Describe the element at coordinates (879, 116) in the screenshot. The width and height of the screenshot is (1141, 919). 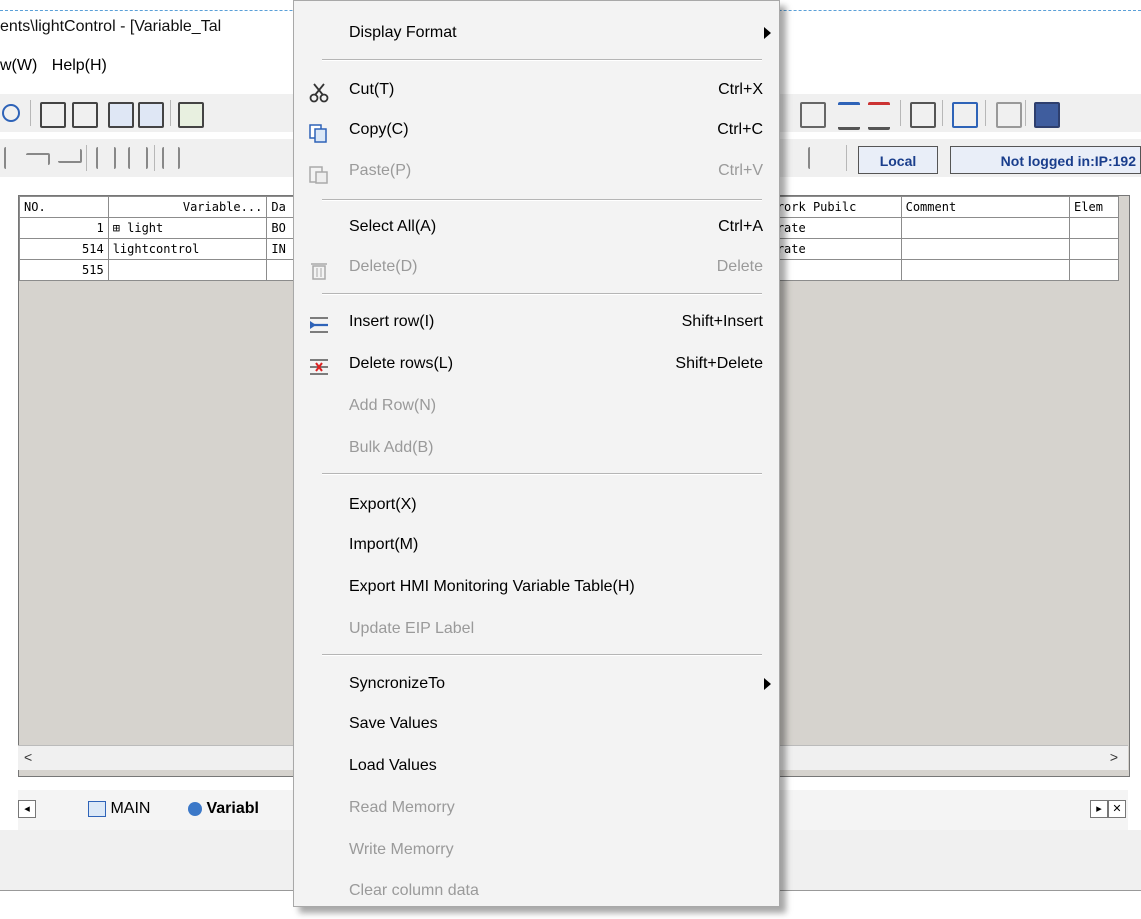
I see `delete-row-tool-icon` at that location.